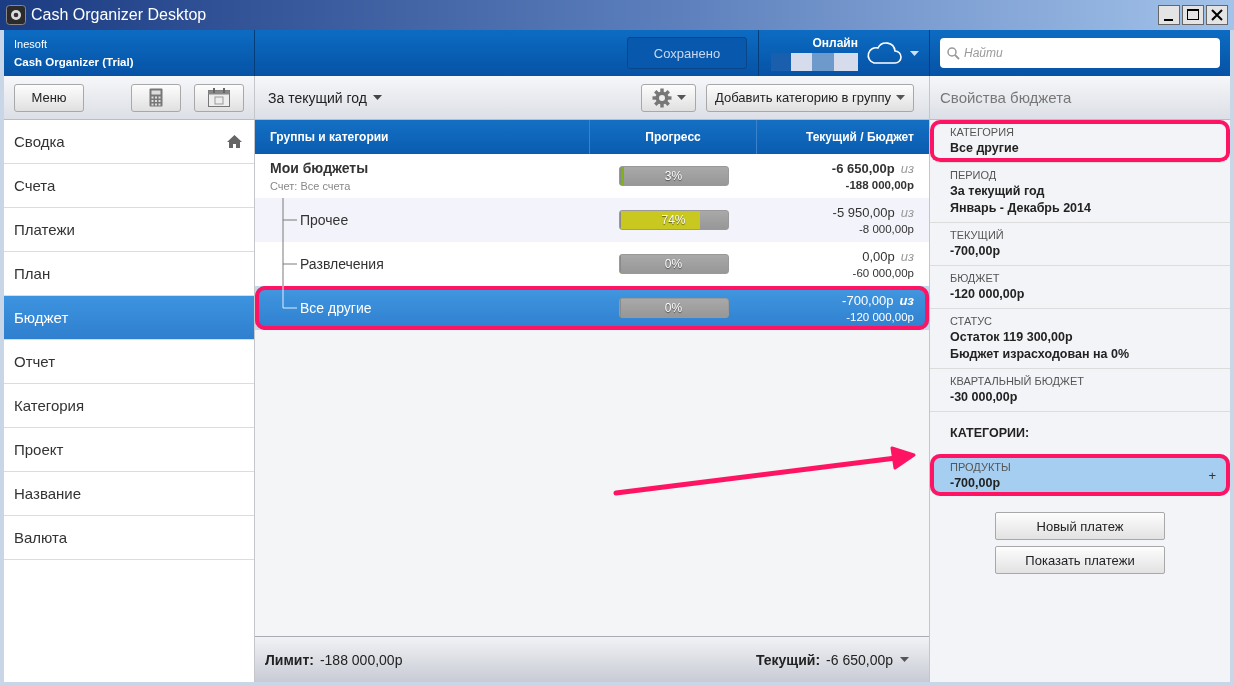 The image size is (1234, 686). Describe the element at coordinates (880, 317) in the screenshot. I see `budget-amount: -120 000,00р` at that location.